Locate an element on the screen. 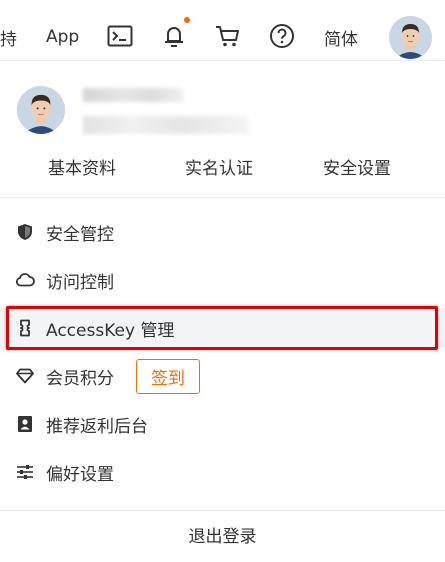 Image resolution: width=445 pixels, height=562 pixels. notification-dot is located at coordinates (187, 20).